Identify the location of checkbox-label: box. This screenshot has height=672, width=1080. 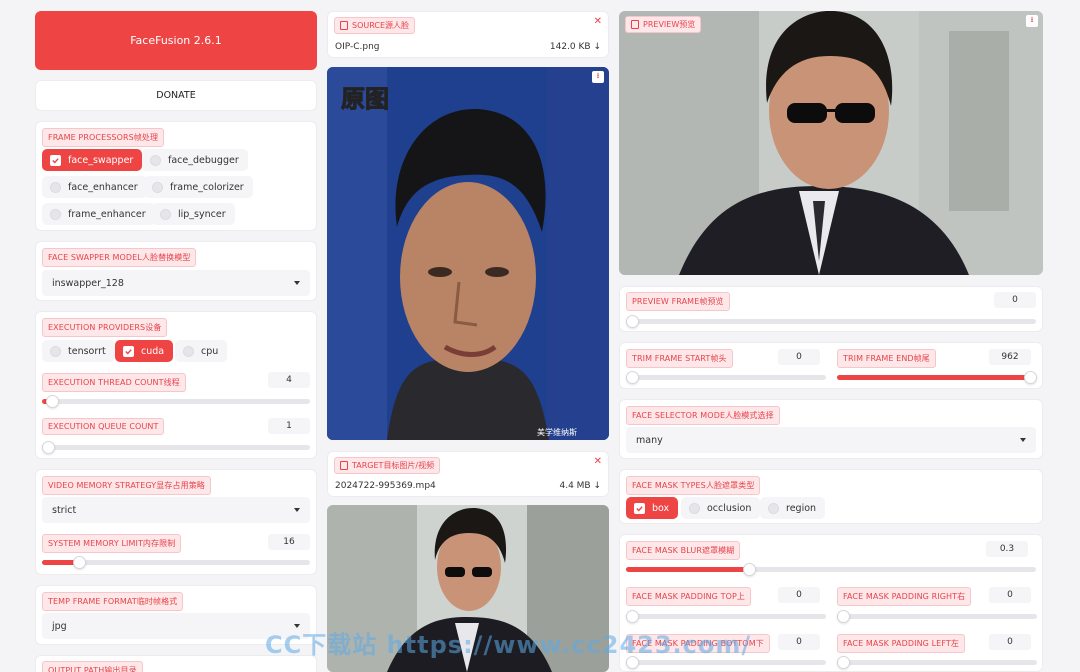
(661, 508).